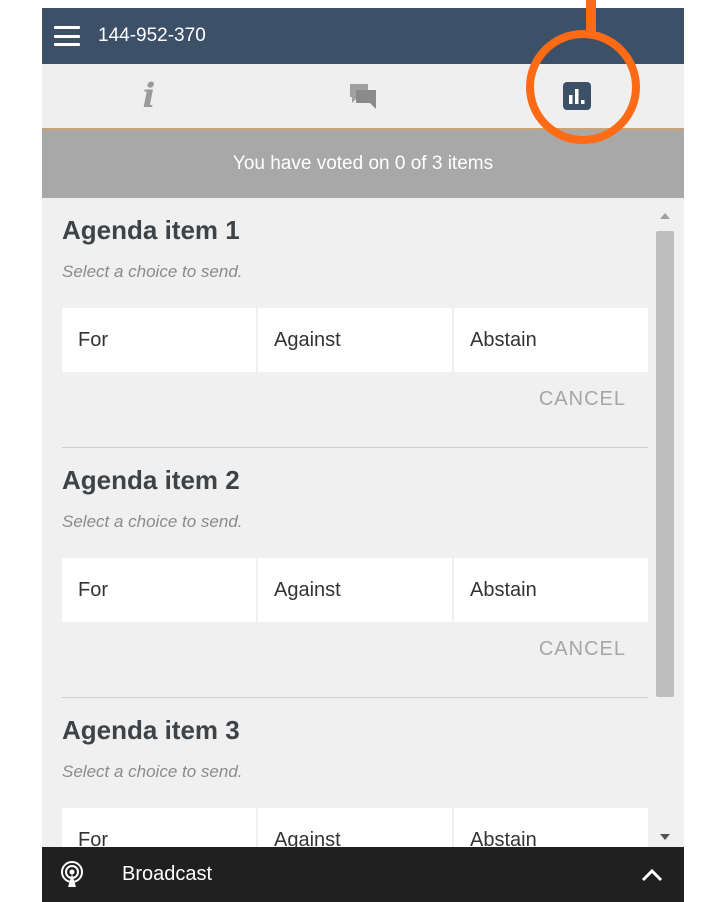 This screenshot has height=902, width=712. Describe the element at coordinates (151, 730) in the screenshot. I see `agenda-item-title: Agenda item 3` at that location.